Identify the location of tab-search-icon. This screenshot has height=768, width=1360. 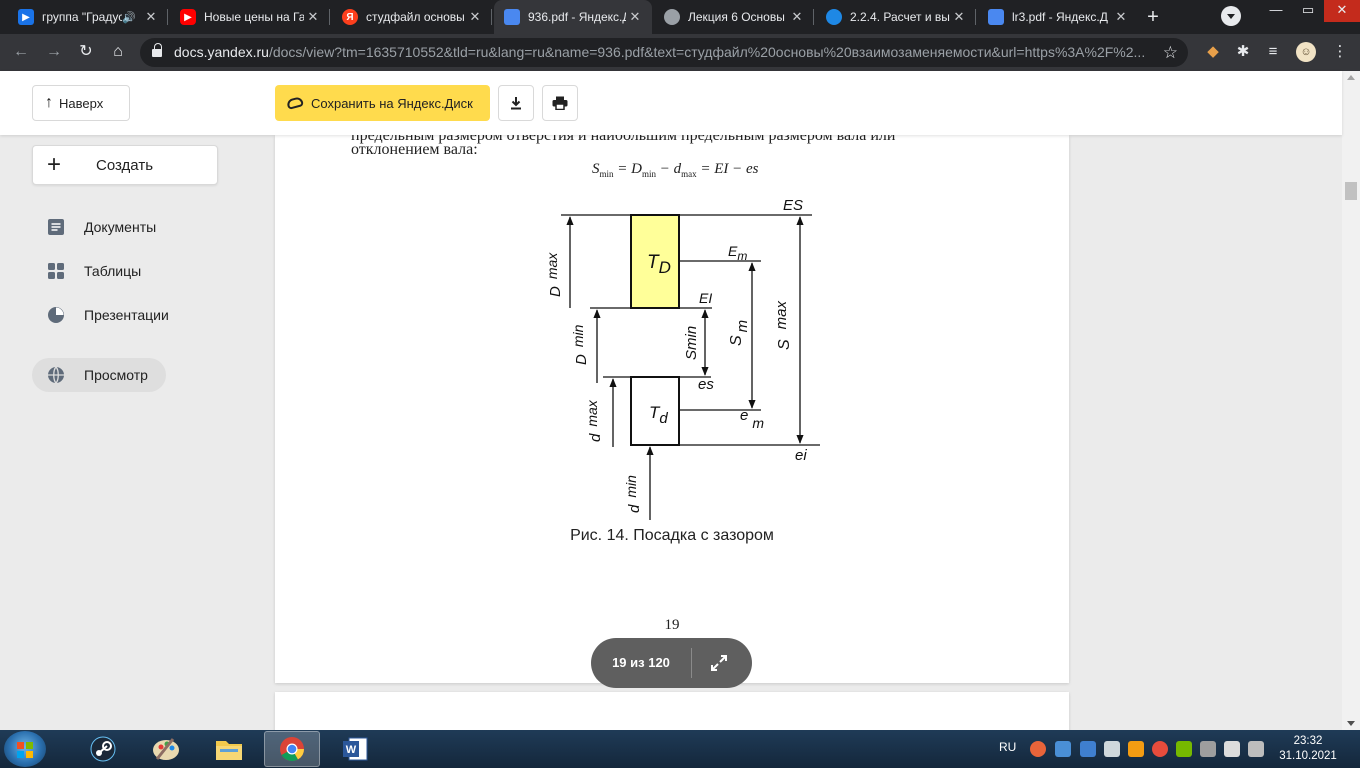
(1231, 16).